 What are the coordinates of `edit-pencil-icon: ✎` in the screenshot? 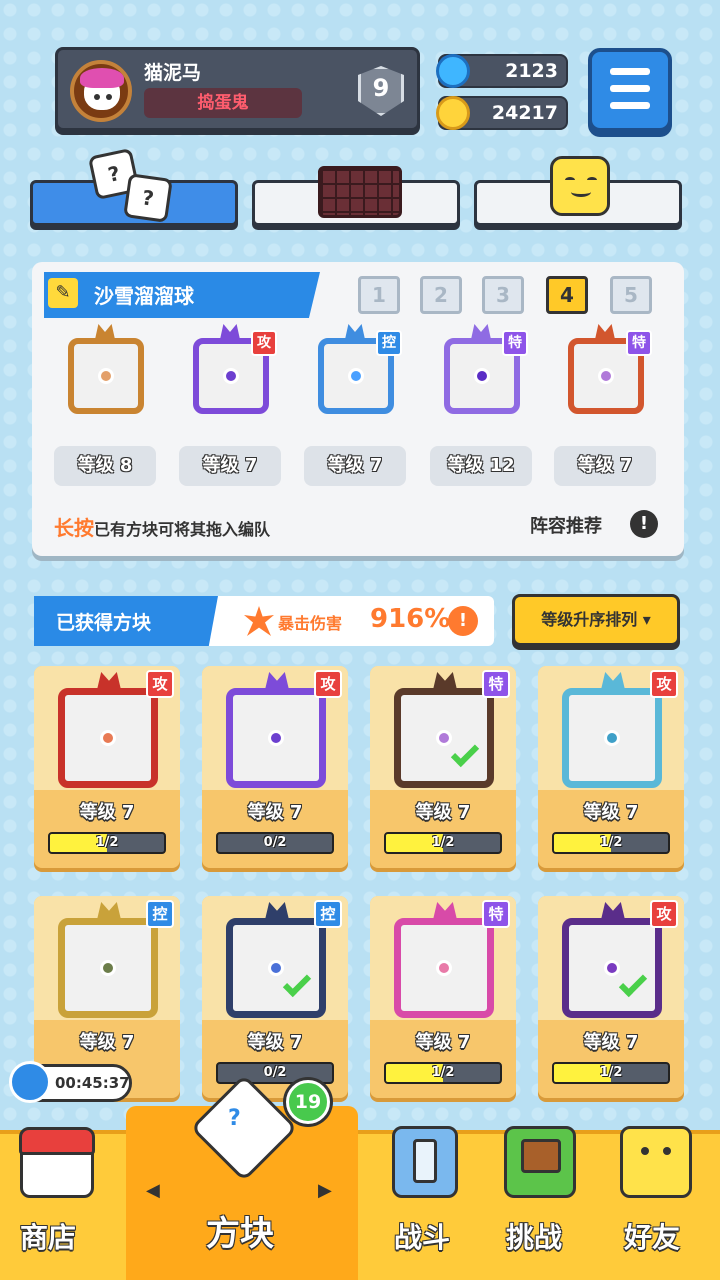 It's located at (63, 293).